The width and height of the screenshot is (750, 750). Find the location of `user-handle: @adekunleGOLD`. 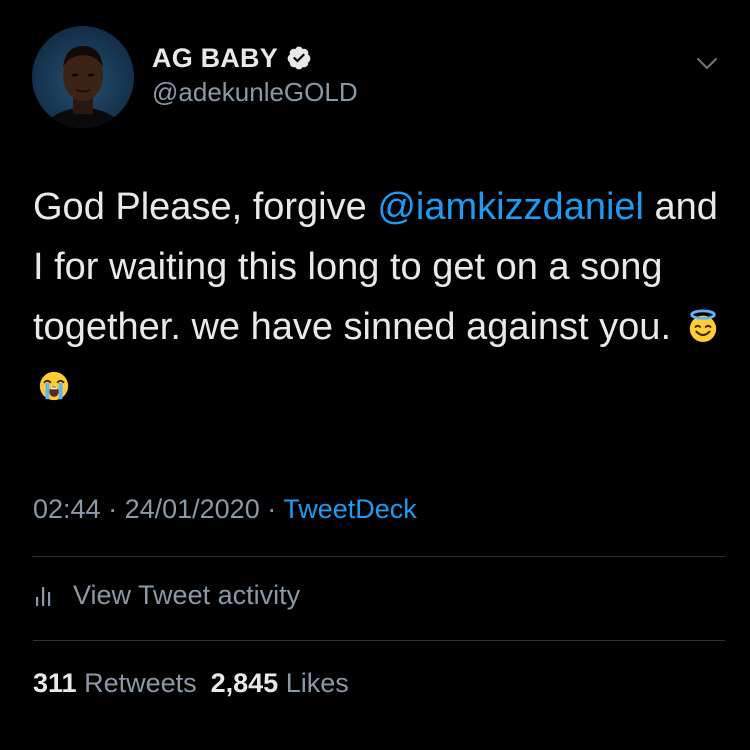

user-handle: @adekunleGOLD is located at coordinates (255, 92).